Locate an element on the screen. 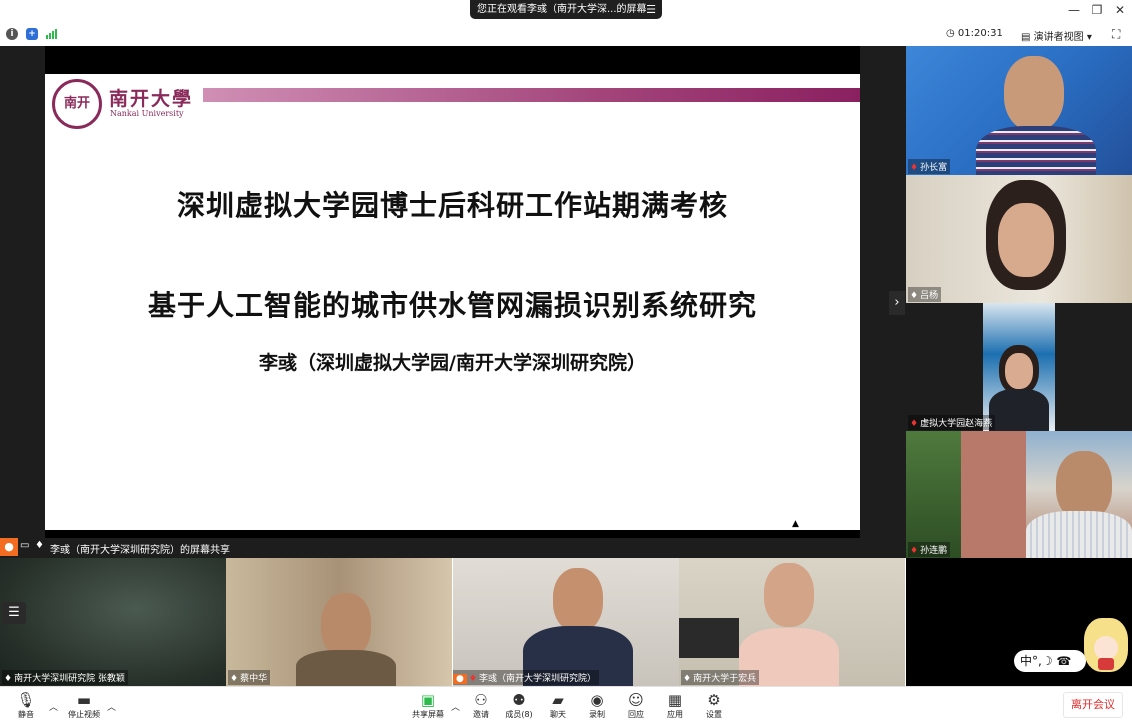 This screenshot has height=723, width=1132. participant-name: 孙连鹏 is located at coordinates (934, 551).